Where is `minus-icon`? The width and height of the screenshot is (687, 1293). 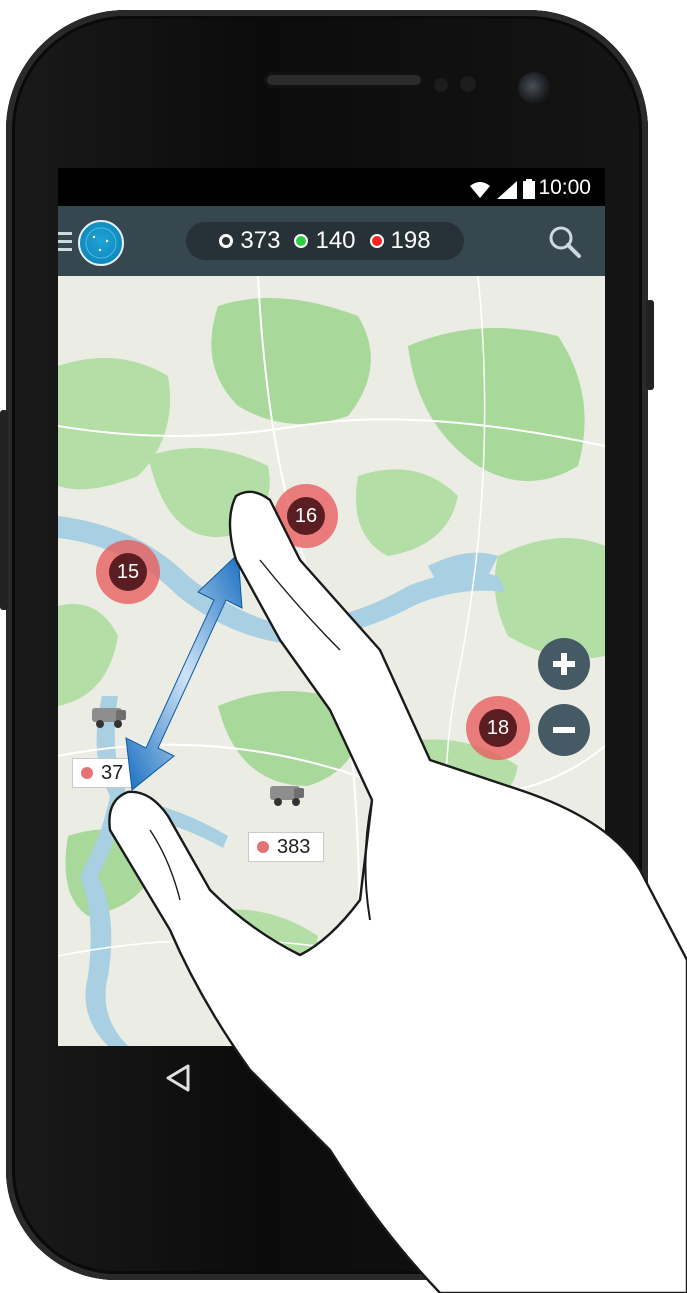
minus-icon is located at coordinates (564, 730).